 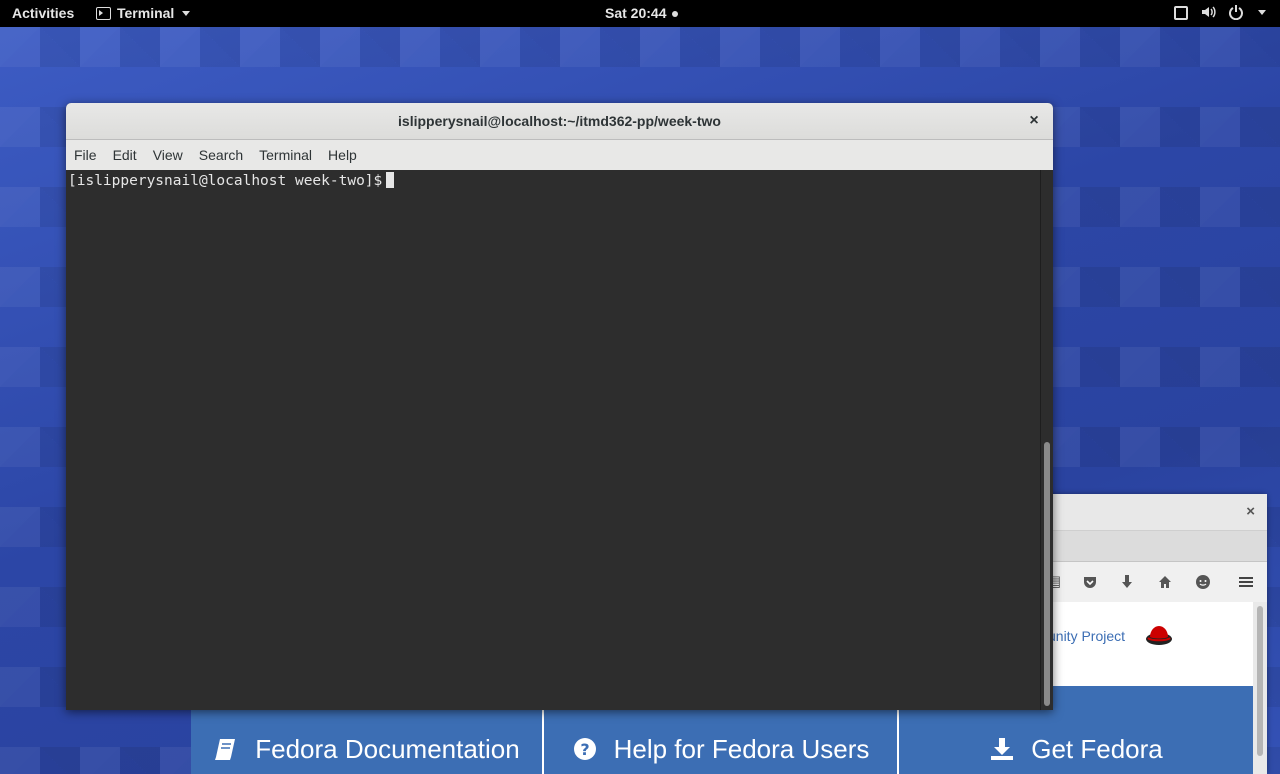 I want to click on top-bar: Activities Terminal Sat 20:44, so click(x=640, y=13).